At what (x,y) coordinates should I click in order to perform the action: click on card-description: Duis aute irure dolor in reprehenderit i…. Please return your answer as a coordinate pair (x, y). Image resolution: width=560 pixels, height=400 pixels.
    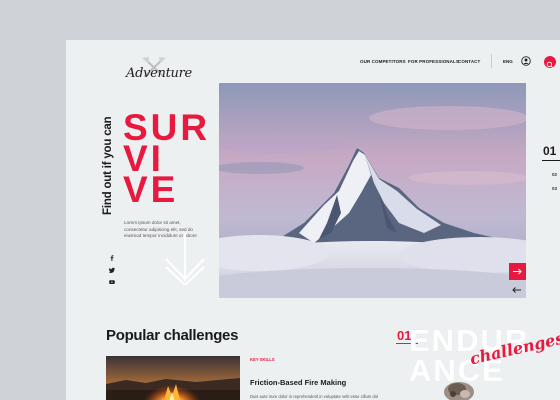
    Looking at the image, I should click on (314, 396).